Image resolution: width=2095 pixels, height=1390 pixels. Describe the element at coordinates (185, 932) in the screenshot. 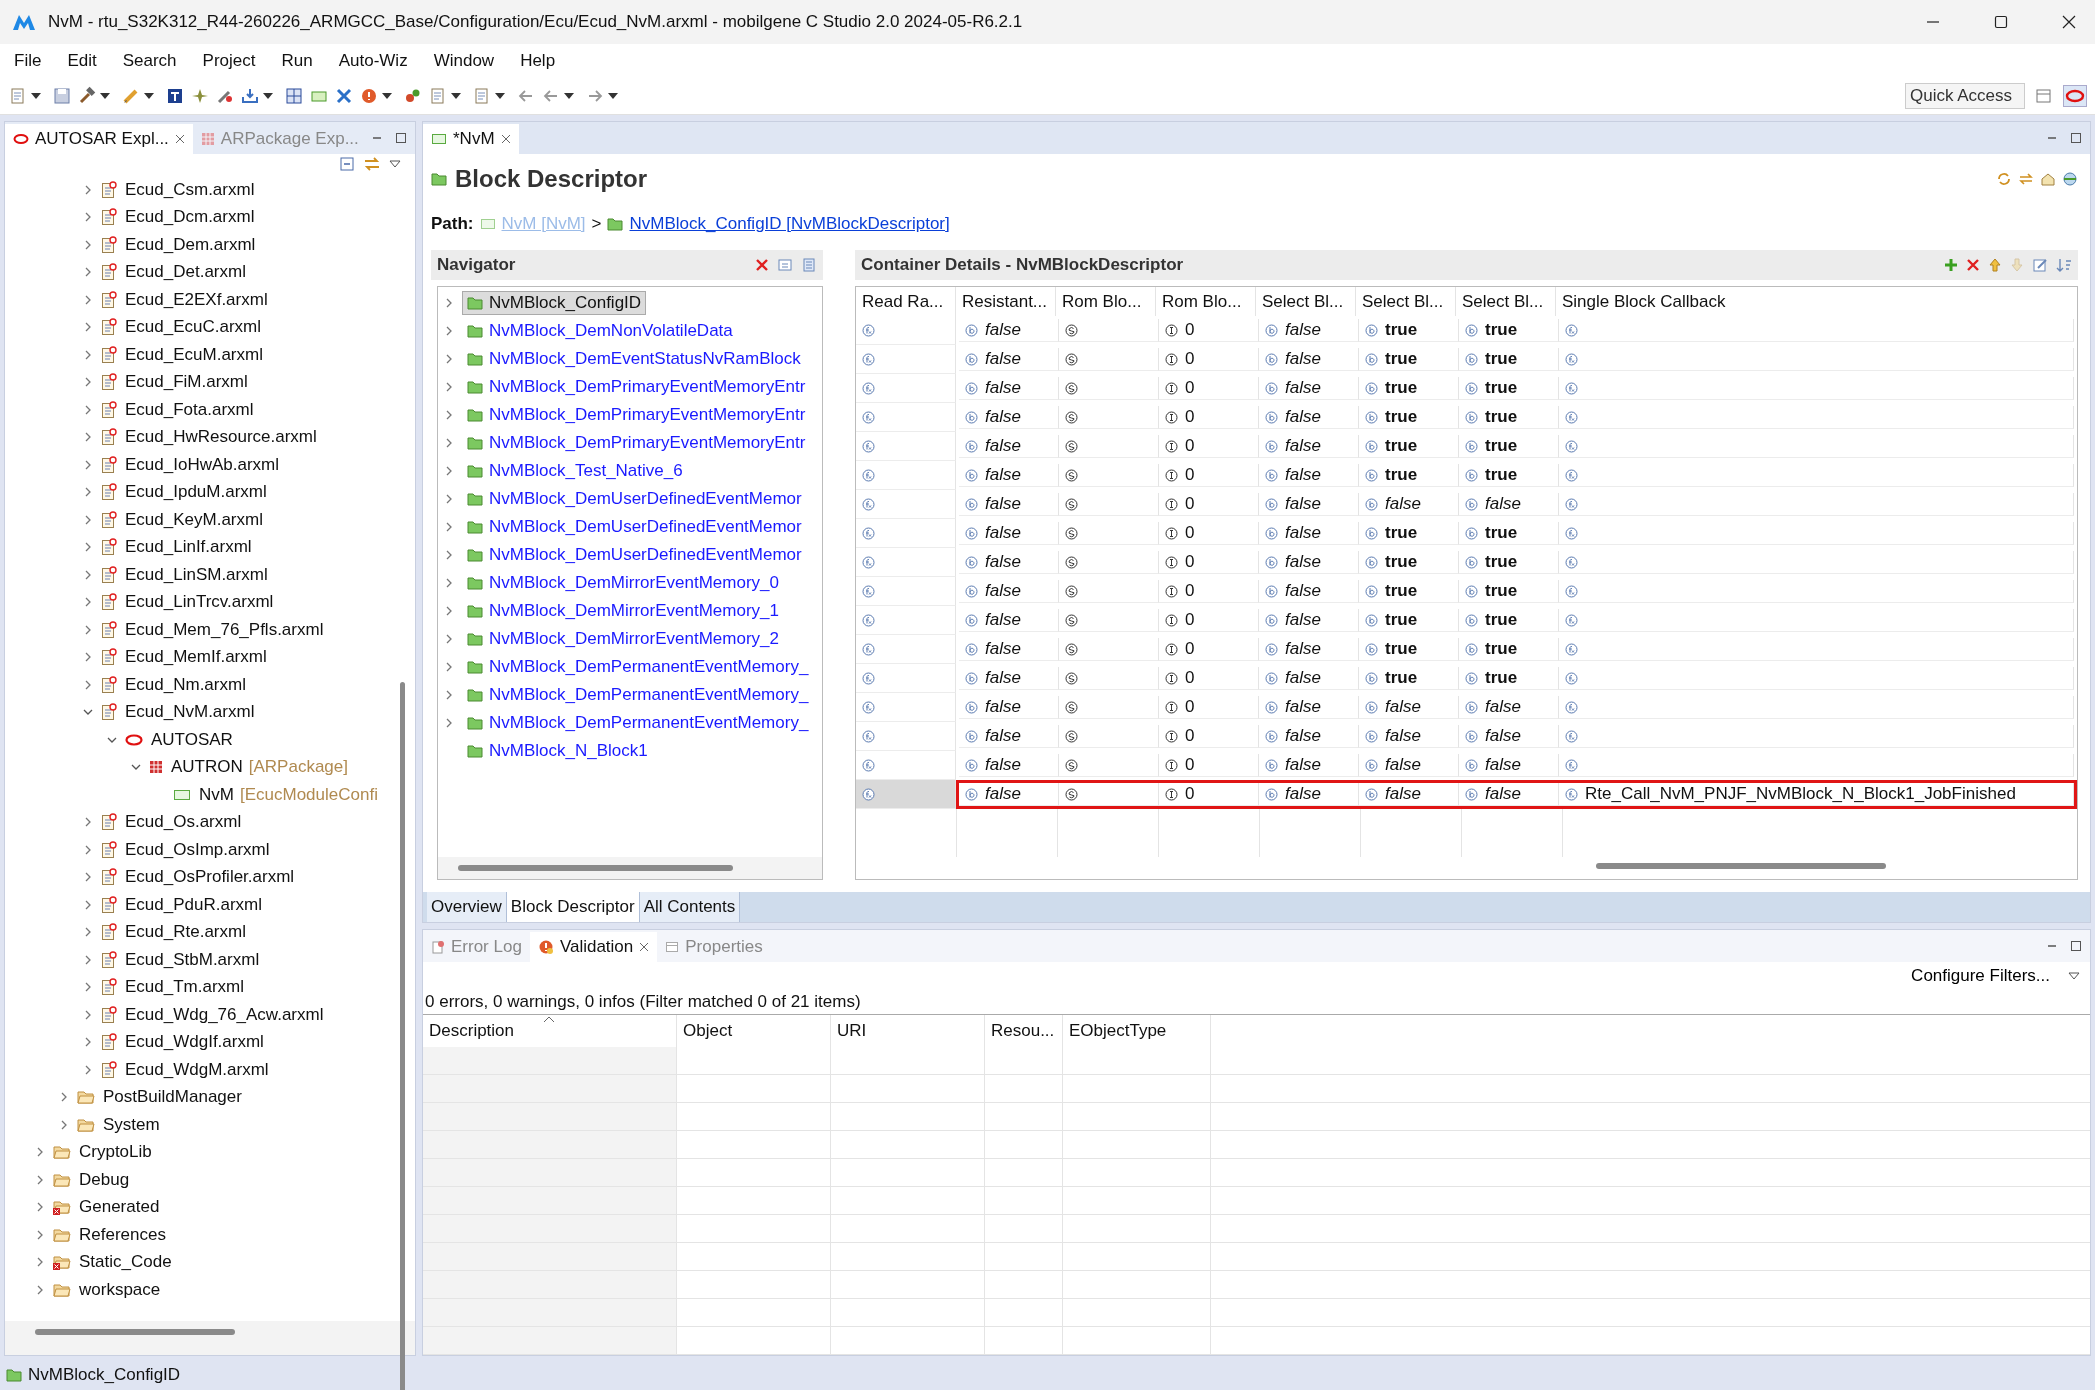

I see `tree-item: Ecud_Rte.arxml` at that location.